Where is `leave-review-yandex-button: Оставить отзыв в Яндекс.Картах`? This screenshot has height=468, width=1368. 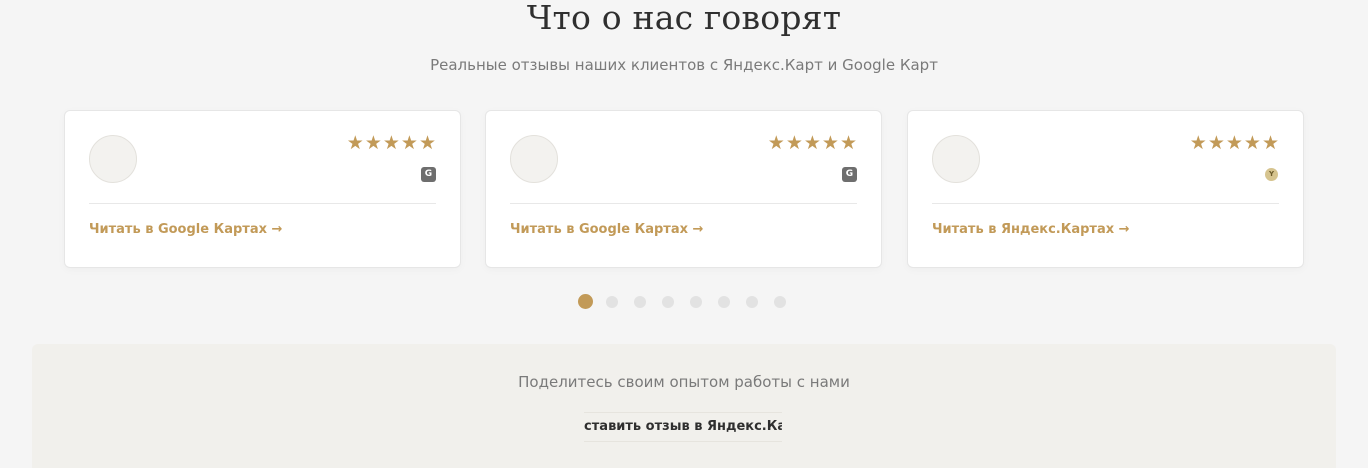
leave-review-yandex-button: Оставить отзыв в Яндекс.Картах is located at coordinates (683, 427).